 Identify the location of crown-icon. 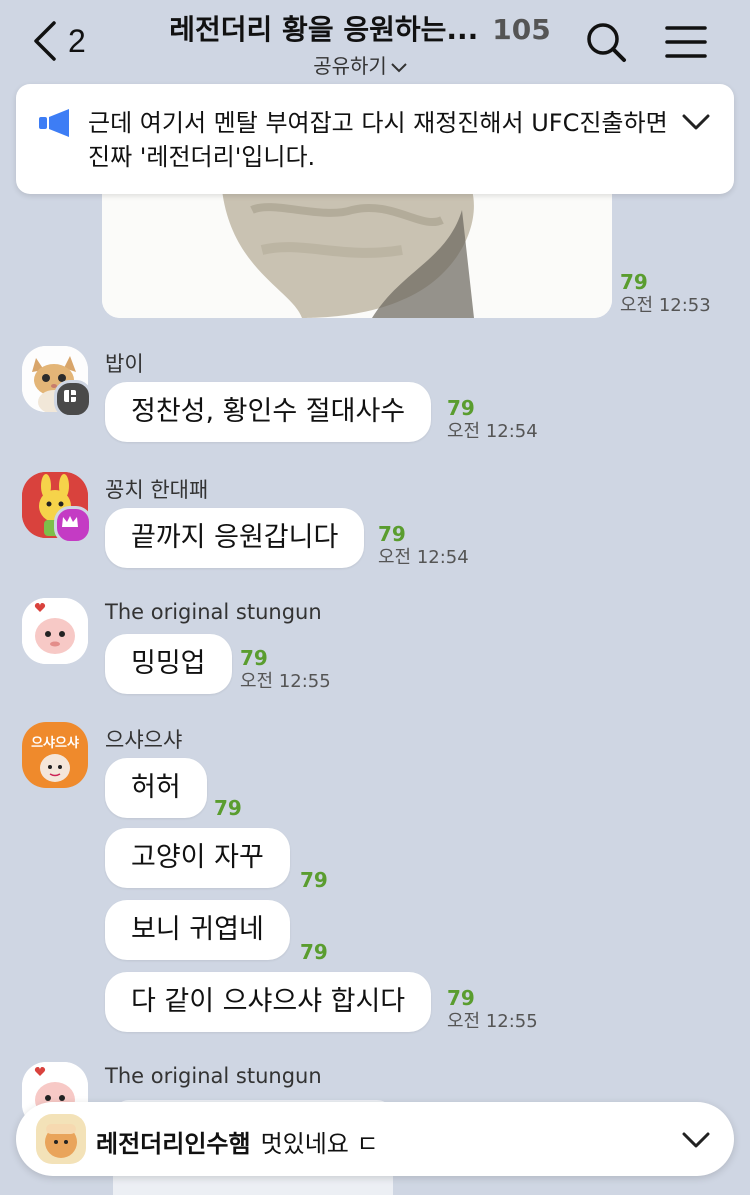
(70, 521).